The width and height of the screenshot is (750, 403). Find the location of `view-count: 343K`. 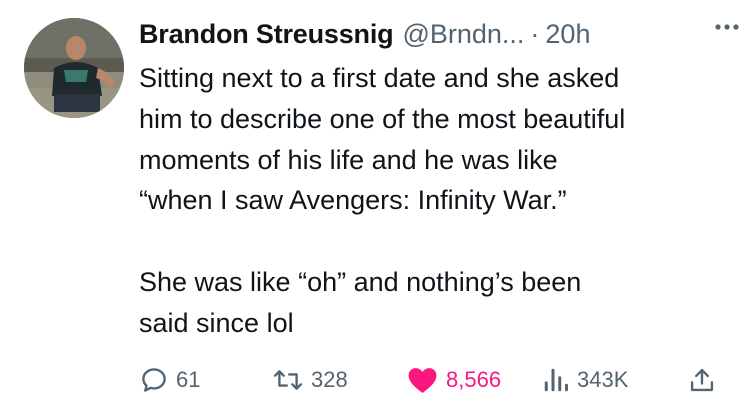

view-count: 343K is located at coordinates (603, 379).